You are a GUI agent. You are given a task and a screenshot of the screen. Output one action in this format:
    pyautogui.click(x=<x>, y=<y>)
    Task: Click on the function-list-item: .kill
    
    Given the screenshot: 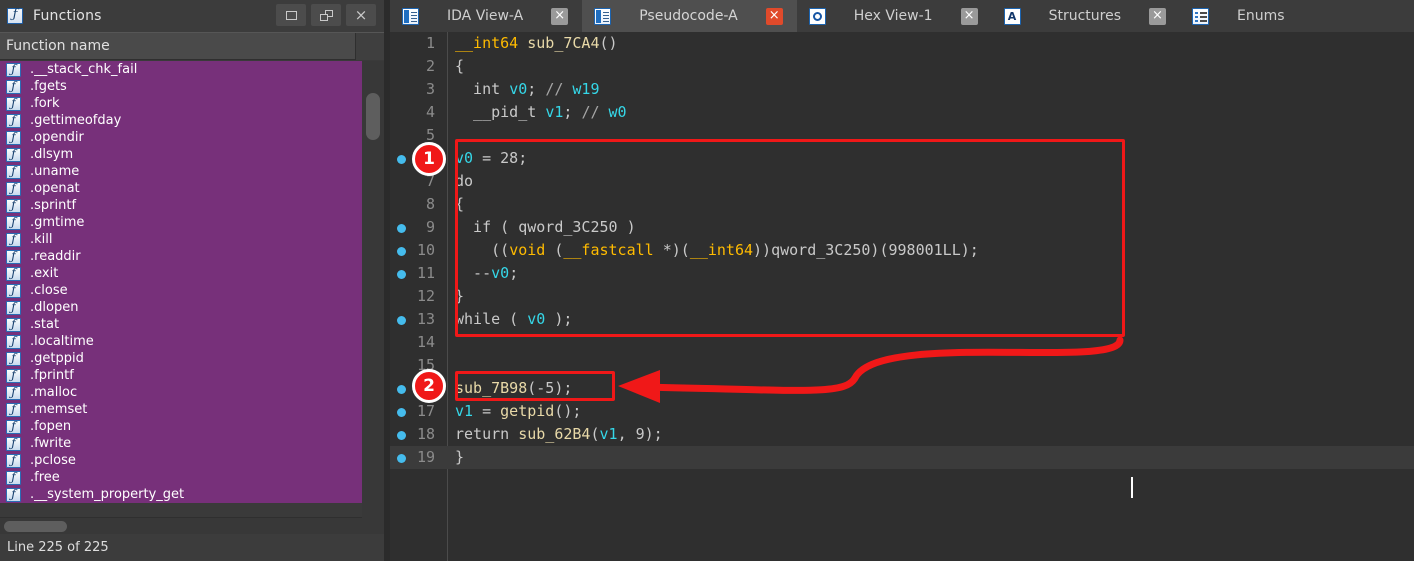 What is the action you would take?
    pyautogui.click(x=181, y=239)
    